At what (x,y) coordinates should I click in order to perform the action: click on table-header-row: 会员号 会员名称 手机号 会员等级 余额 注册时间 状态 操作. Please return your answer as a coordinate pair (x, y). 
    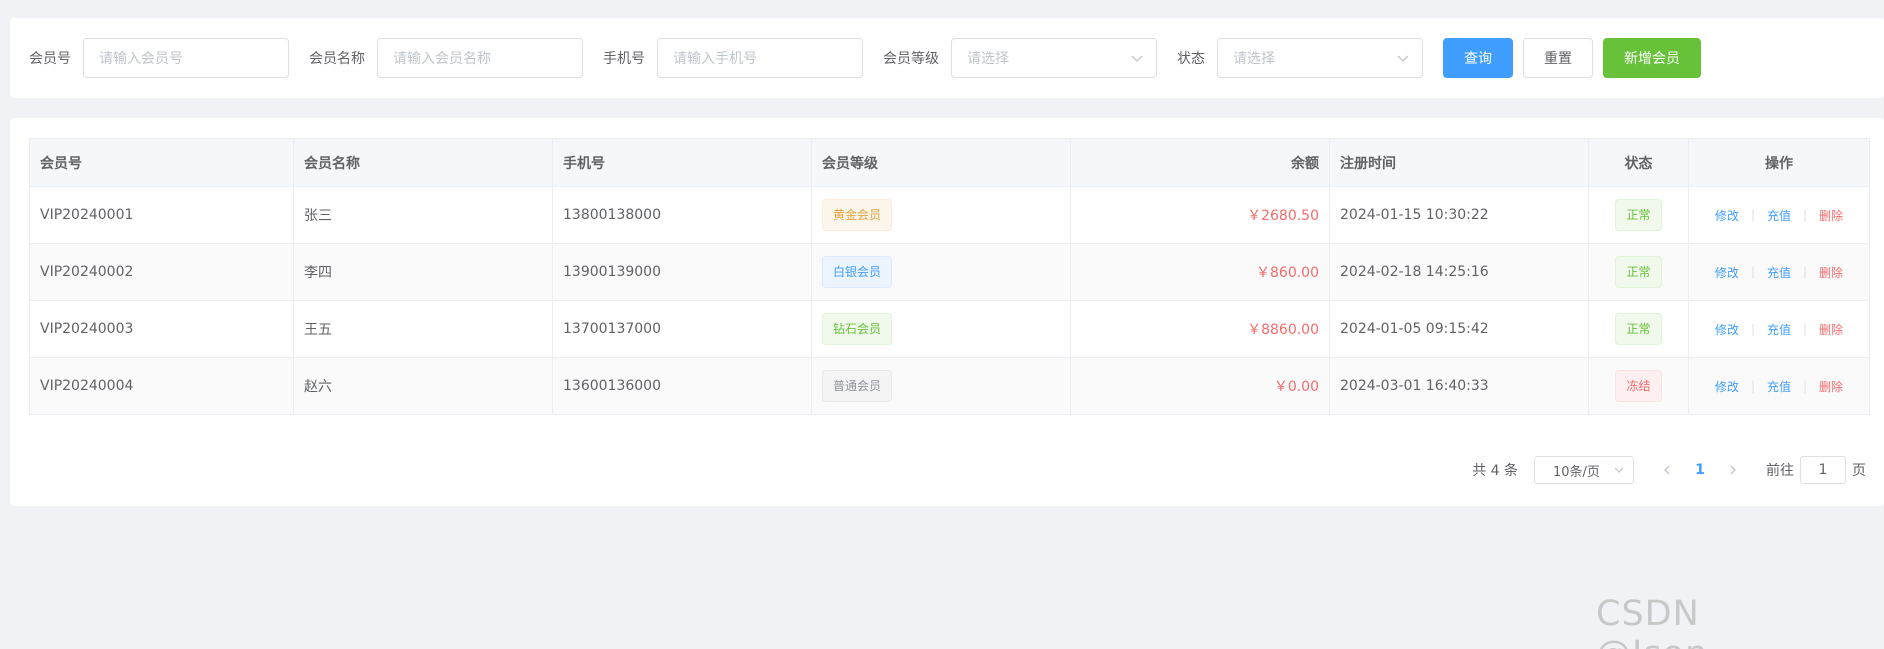
    Looking at the image, I should click on (949, 162).